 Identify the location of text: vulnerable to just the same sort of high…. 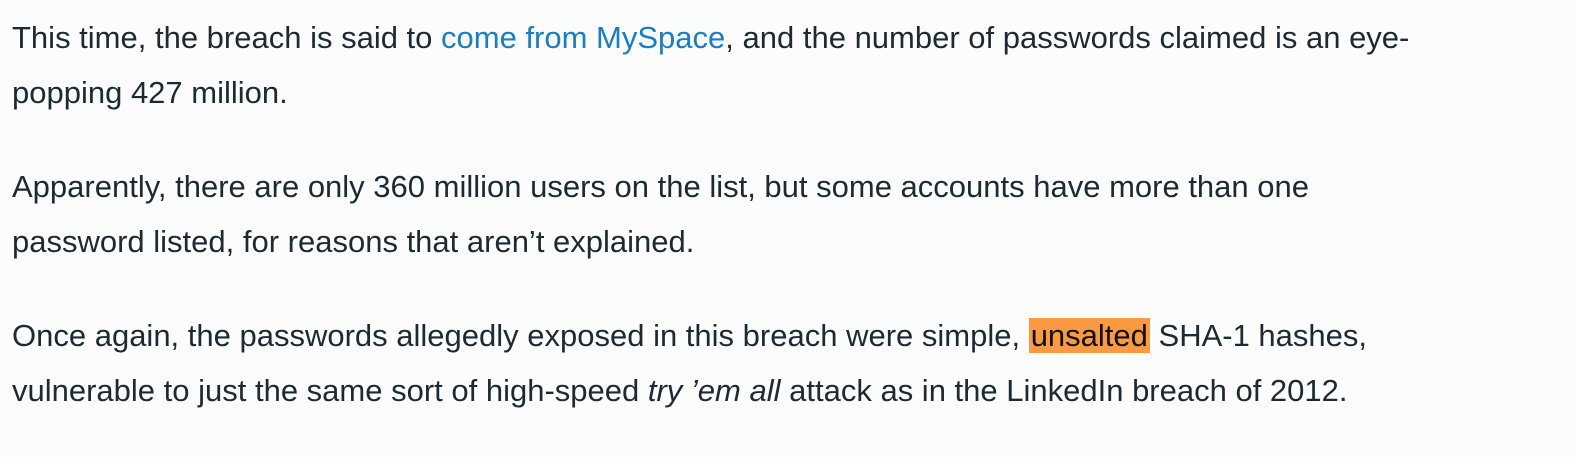
(330, 390).